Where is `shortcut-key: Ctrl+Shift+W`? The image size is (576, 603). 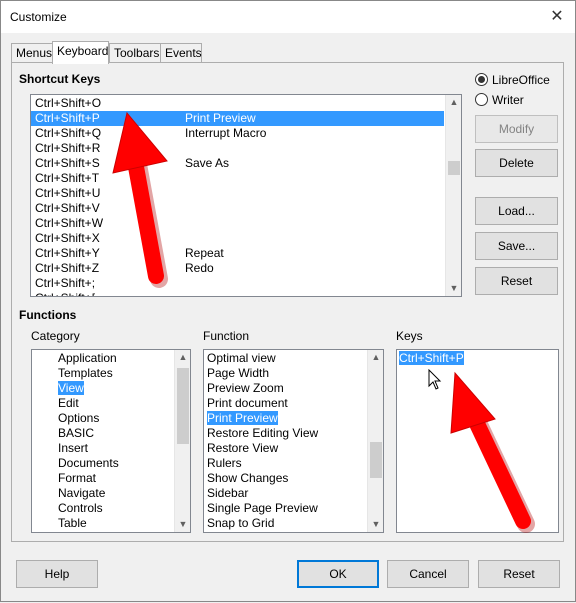 shortcut-key: Ctrl+Shift+W is located at coordinates (69, 223).